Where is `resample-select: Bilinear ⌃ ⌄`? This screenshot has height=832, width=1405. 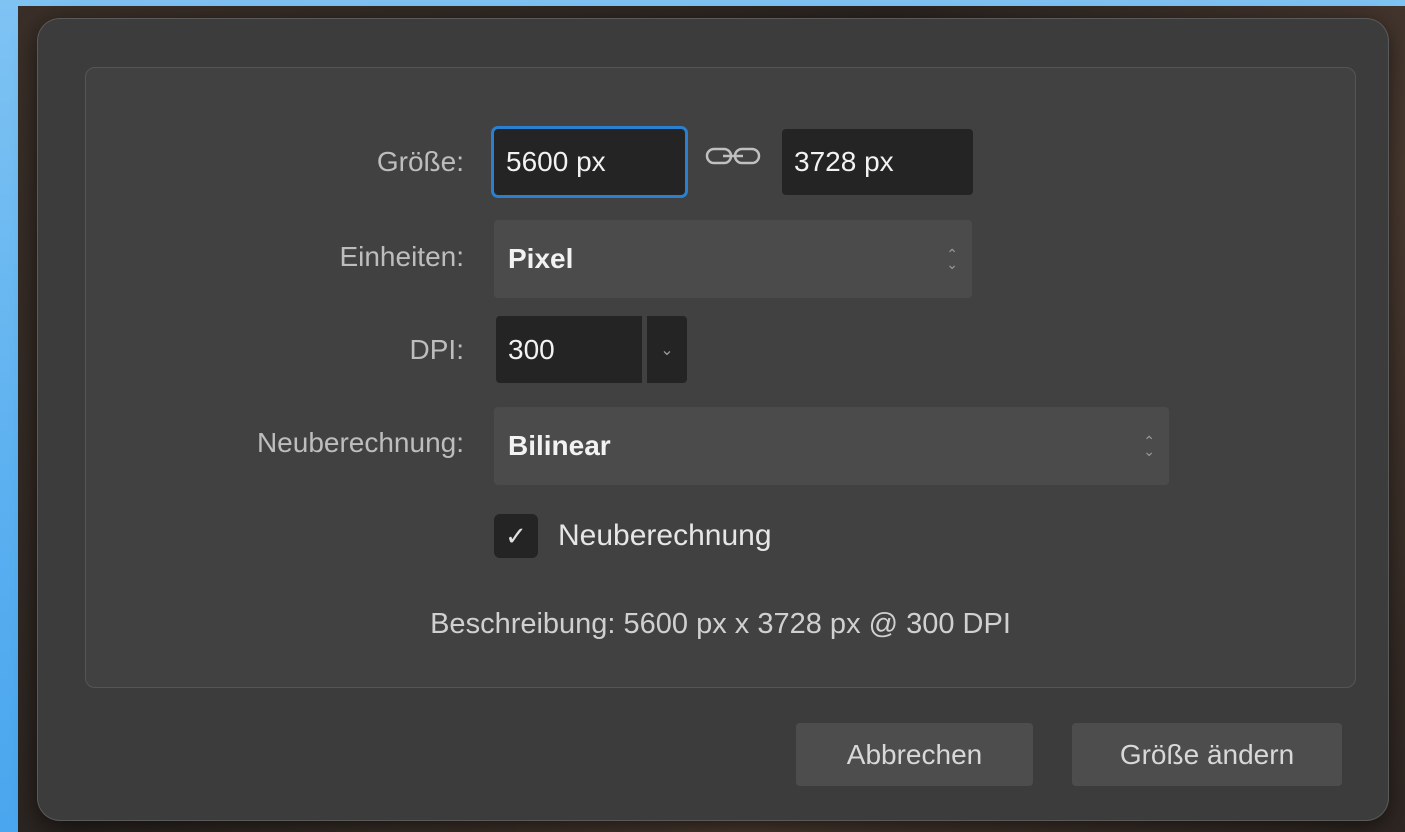
resample-select: Bilinear ⌃ ⌄ is located at coordinates (831, 446).